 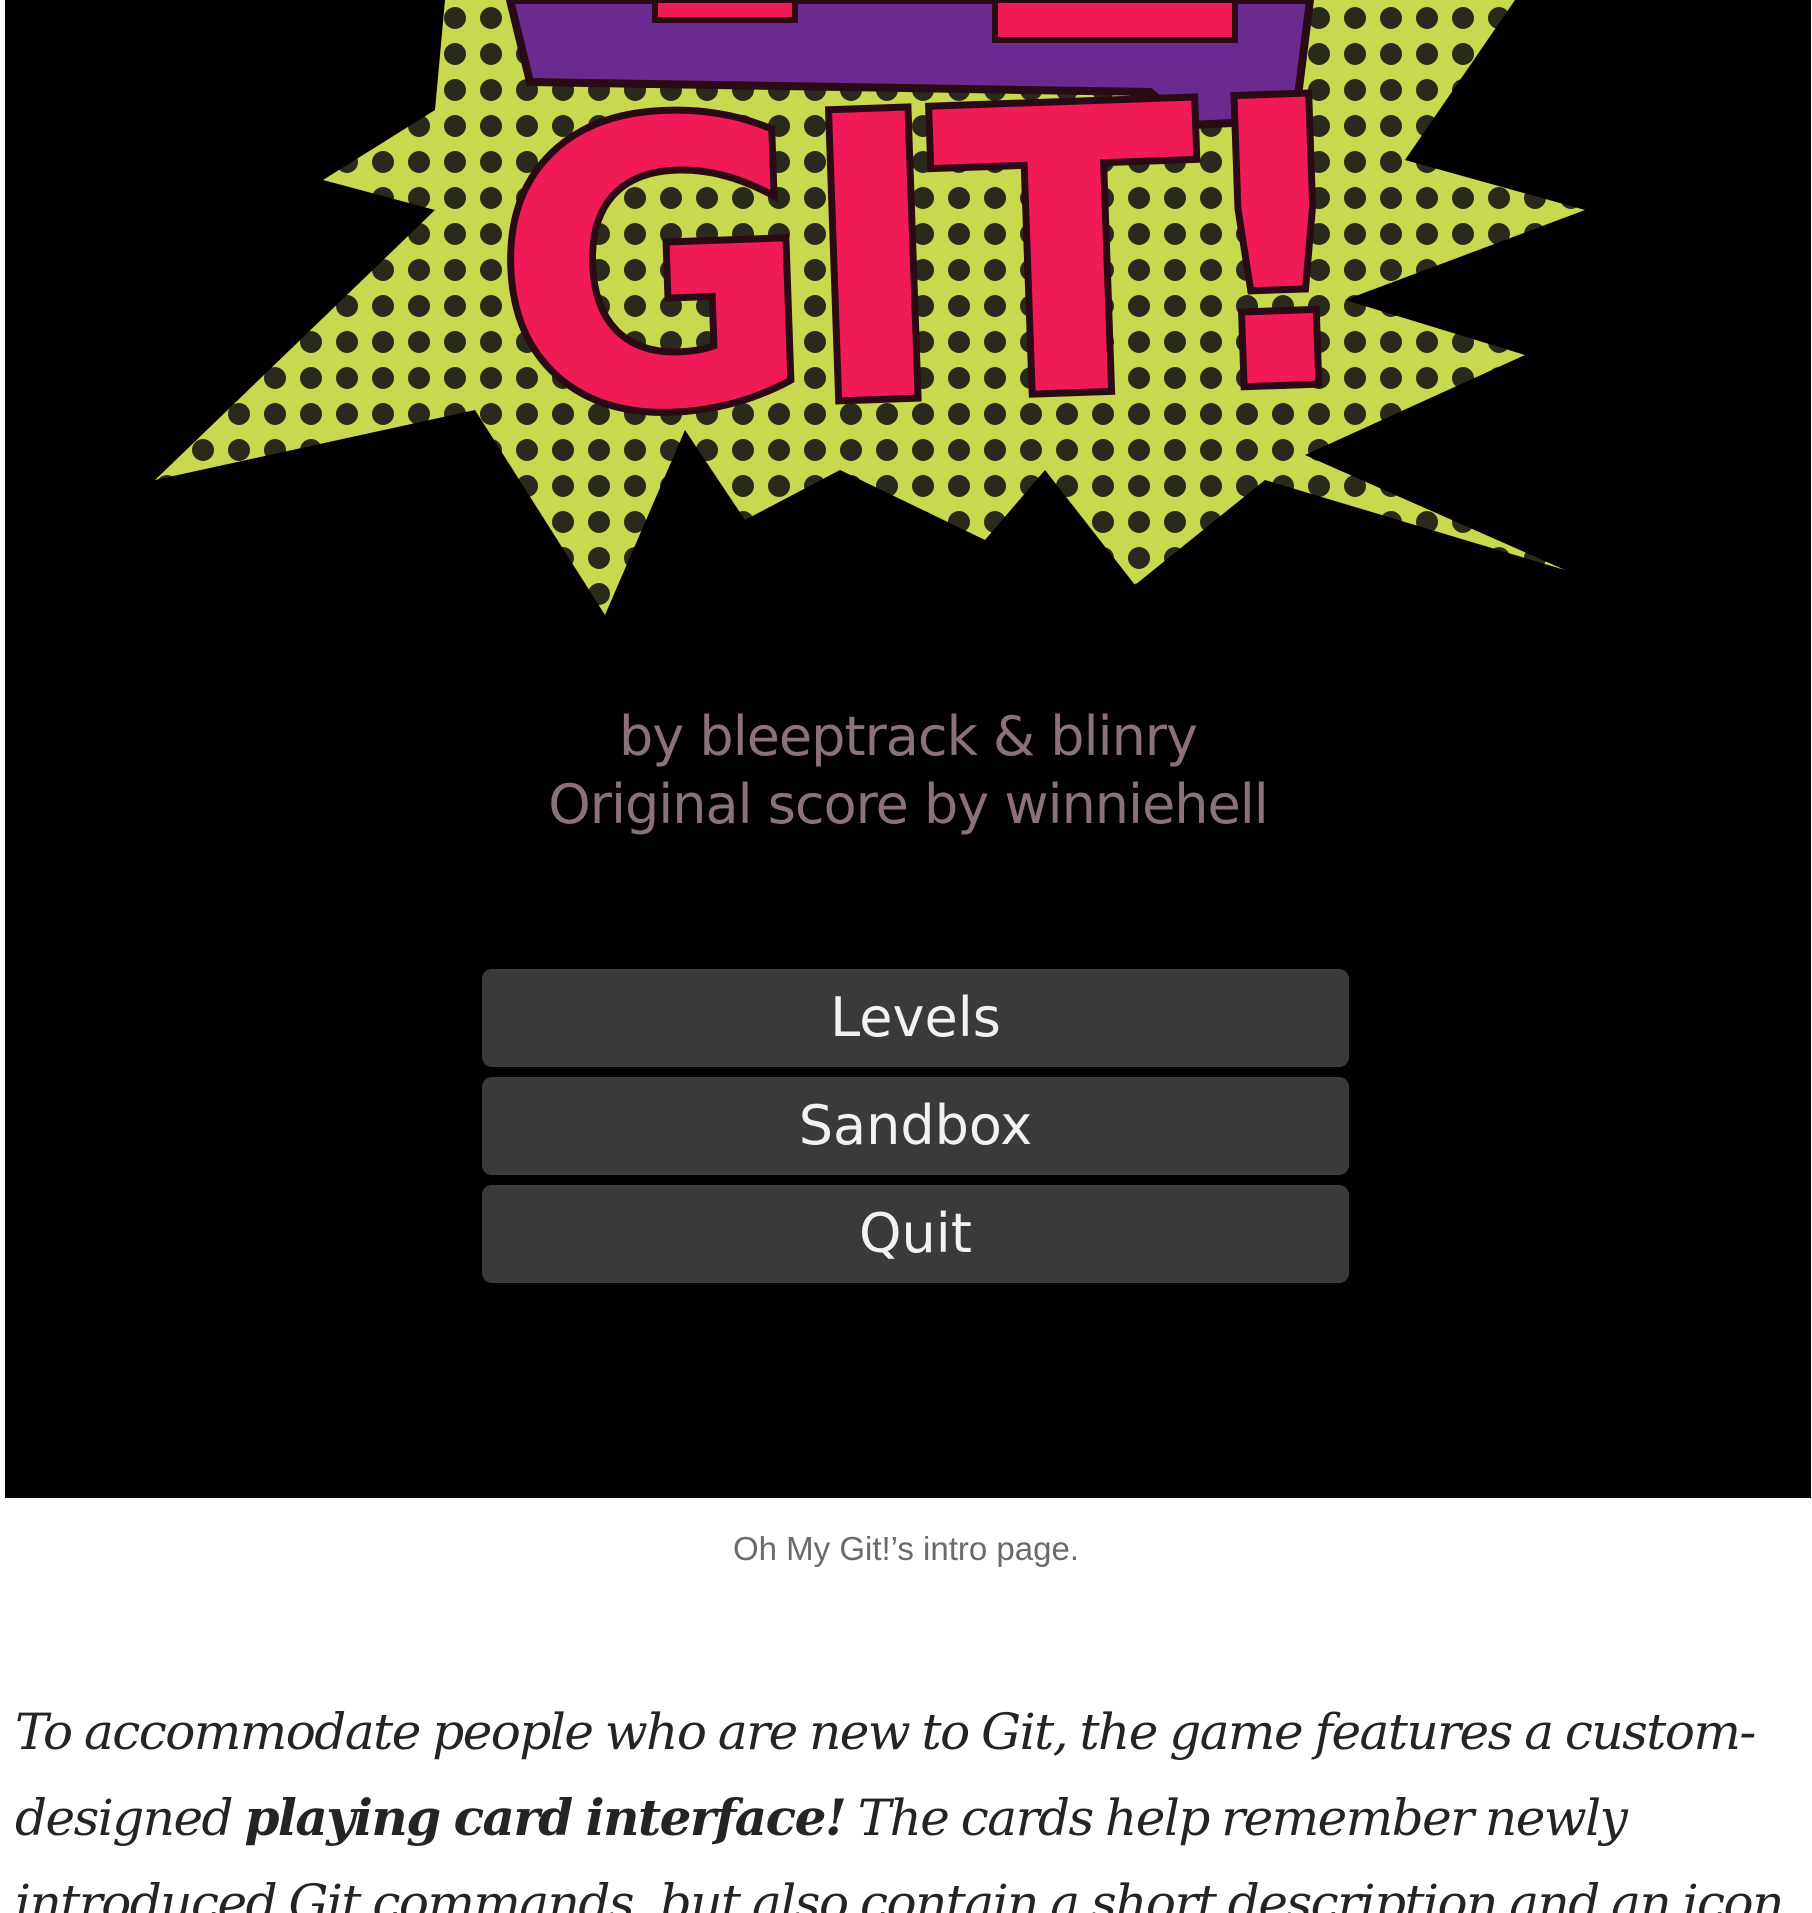 I want to click on credits-authors: by bleeptrack & blinry, so click(x=908, y=736).